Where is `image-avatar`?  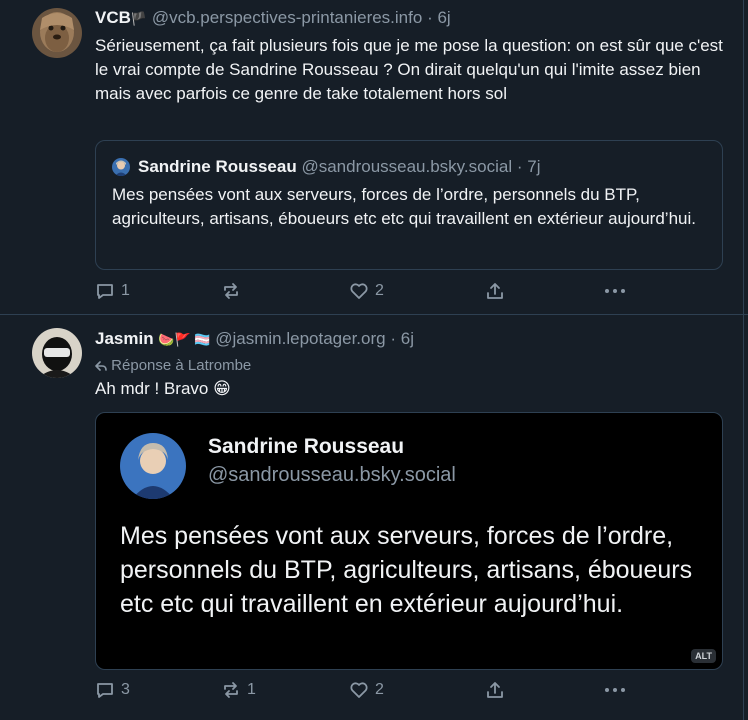
image-avatar is located at coordinates (153, 466).